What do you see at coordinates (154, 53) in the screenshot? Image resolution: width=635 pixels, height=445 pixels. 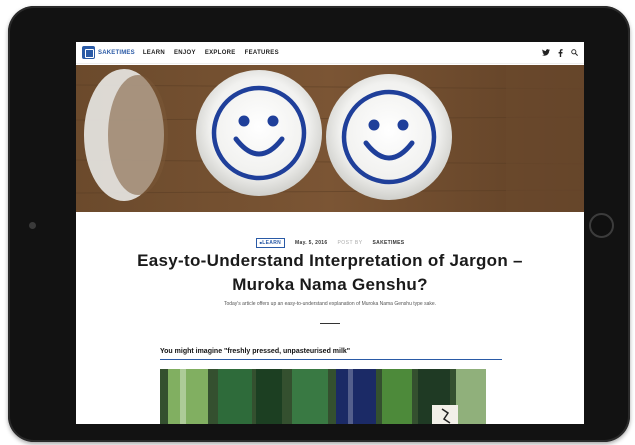 I see `nav-link-learn: LEARN` at bounding box center [154, 53].